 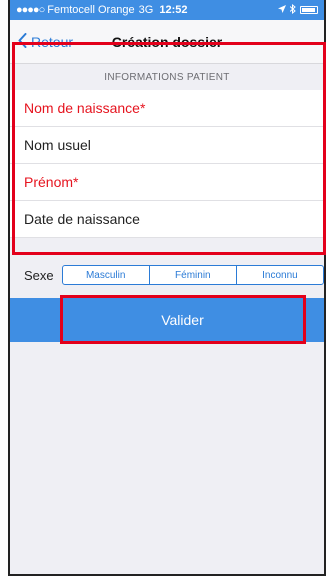 I want to click on birth-name-field, so click(x=167, y=108).